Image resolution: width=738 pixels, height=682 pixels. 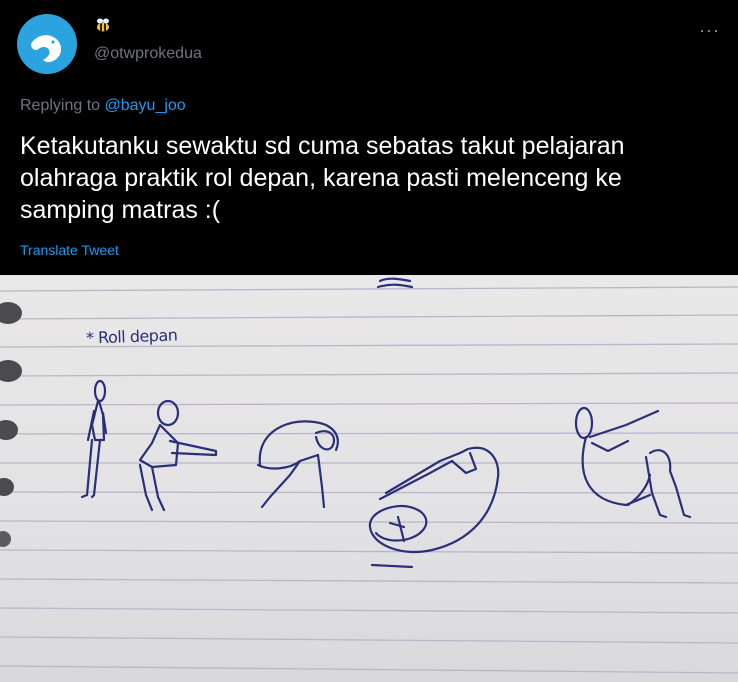 I want to click on more-options-icon: ···, so click(x=709, y=30).